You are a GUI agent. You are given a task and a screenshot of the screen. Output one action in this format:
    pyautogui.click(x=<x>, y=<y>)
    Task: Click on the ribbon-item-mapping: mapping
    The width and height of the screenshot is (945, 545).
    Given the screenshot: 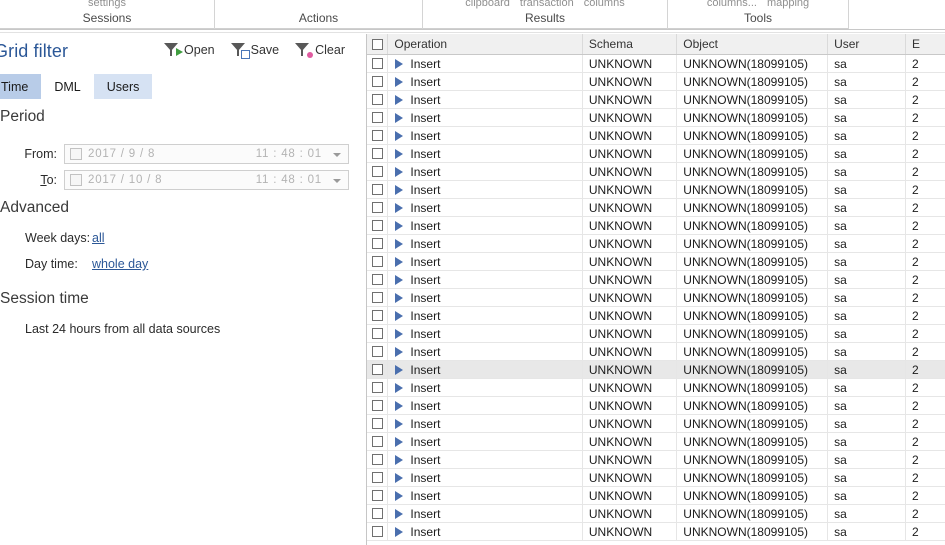 What is the action you would take?
    pyautogui.click(x=788, y=4)
    